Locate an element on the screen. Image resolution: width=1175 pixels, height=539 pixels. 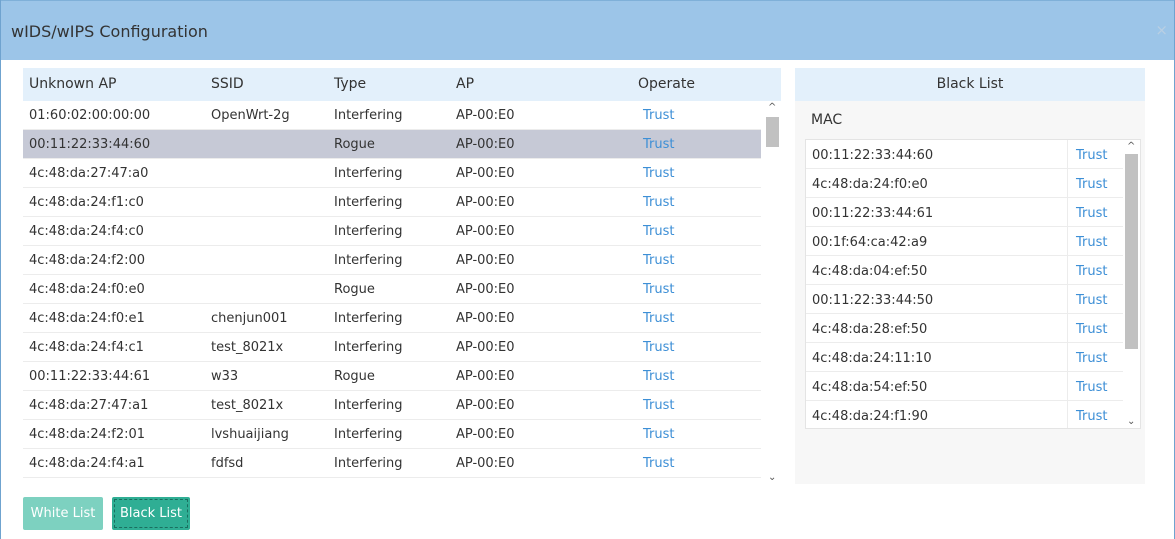
cell-mac: 4c:48:da:24:f4:c0 is located at coordinates (86, 231).